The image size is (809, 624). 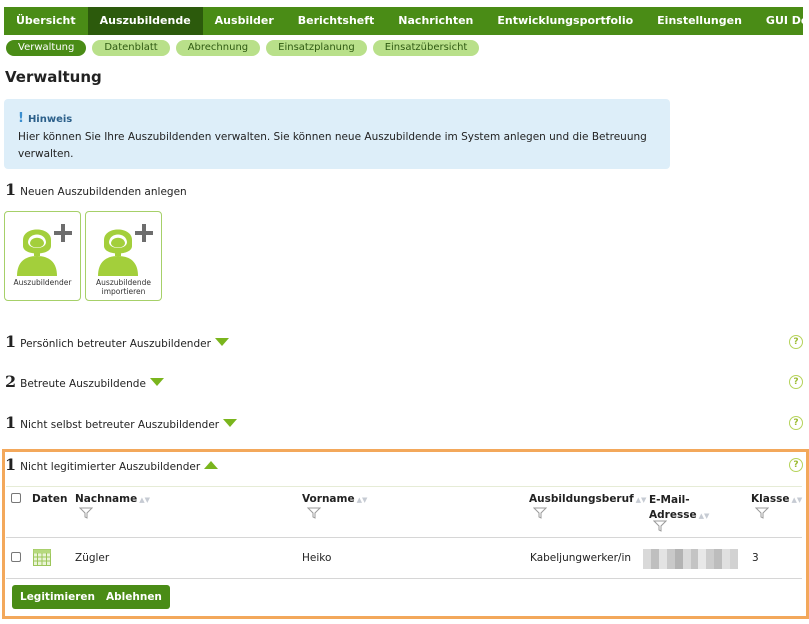 I want to click on divider, so click(x=404, y=486).